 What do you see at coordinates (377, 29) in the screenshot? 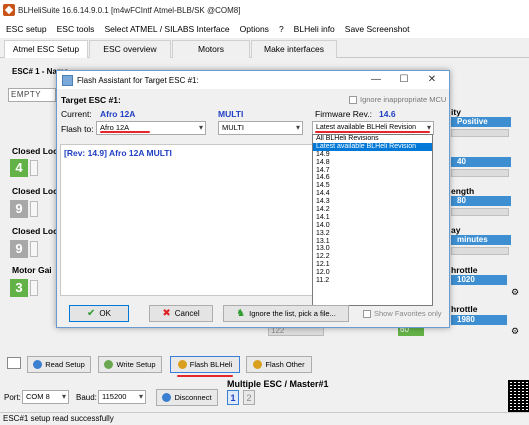
I see `menu-save-screenshot: Save Screenshot` at bounding box center [377, 29].